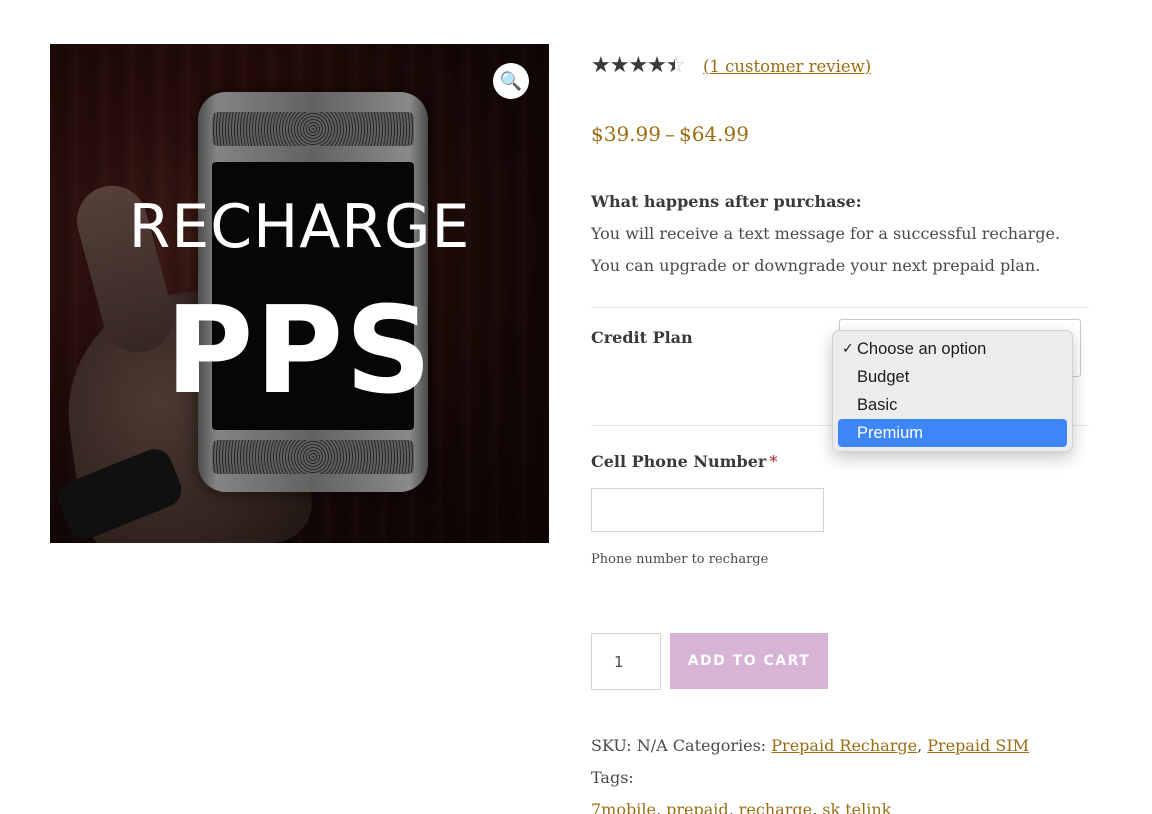 The image size is (1152, 814). I want to click on required-marker: *, so click(773, 461).